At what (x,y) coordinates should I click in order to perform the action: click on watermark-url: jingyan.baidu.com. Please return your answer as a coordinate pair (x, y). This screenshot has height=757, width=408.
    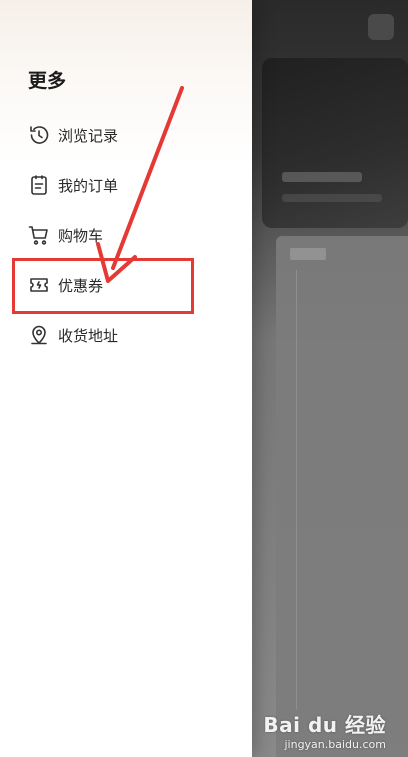
    Looking at the image, I should click on (335, 744).